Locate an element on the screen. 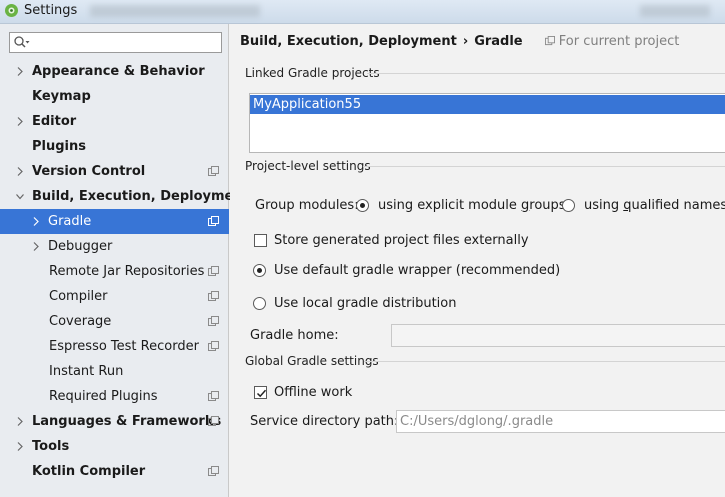  sidebar-item-build-execution-deployment: Build, Execution, Deployment is located at coordinates (124, 196).